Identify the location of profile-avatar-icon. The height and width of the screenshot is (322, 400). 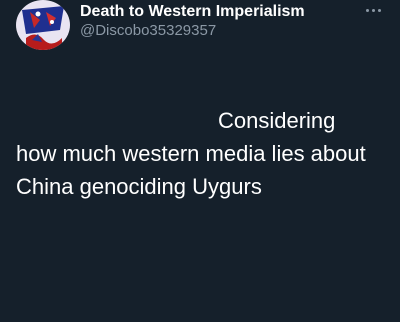
(43, 25).